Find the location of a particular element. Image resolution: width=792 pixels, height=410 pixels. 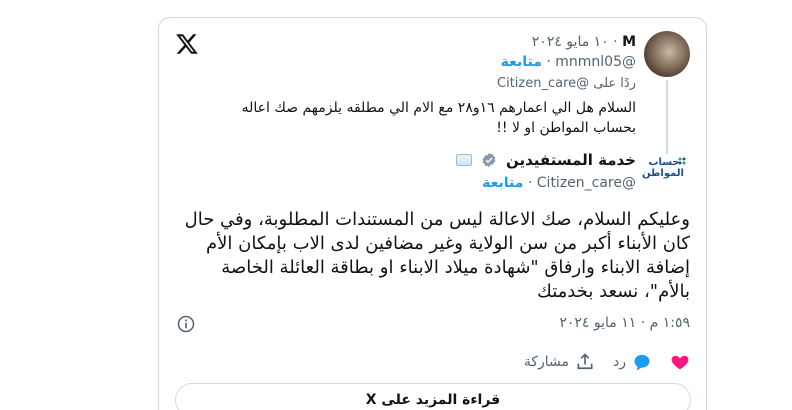

tweet-timestamp: ١:٥٩ م · ١١ مايو ٢٠٢٤ is located at coordinates (624, 323).